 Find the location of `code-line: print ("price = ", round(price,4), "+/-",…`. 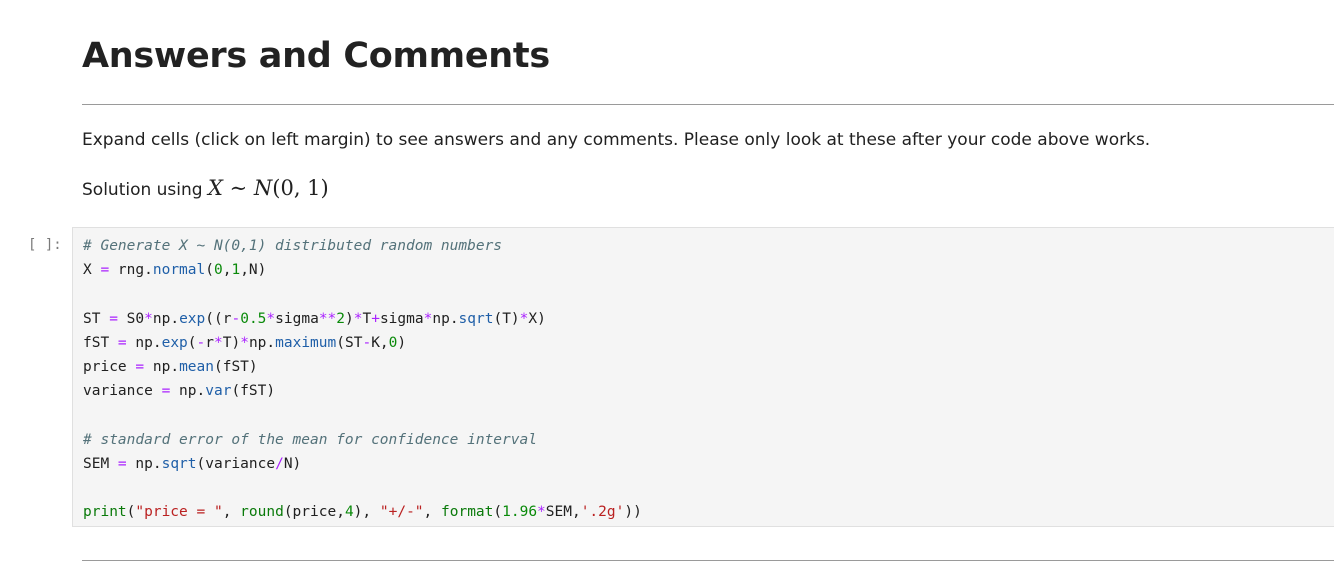

code-line: print ("price = ", round(price,4), "+/-",… is located at coordinates (362, 512).